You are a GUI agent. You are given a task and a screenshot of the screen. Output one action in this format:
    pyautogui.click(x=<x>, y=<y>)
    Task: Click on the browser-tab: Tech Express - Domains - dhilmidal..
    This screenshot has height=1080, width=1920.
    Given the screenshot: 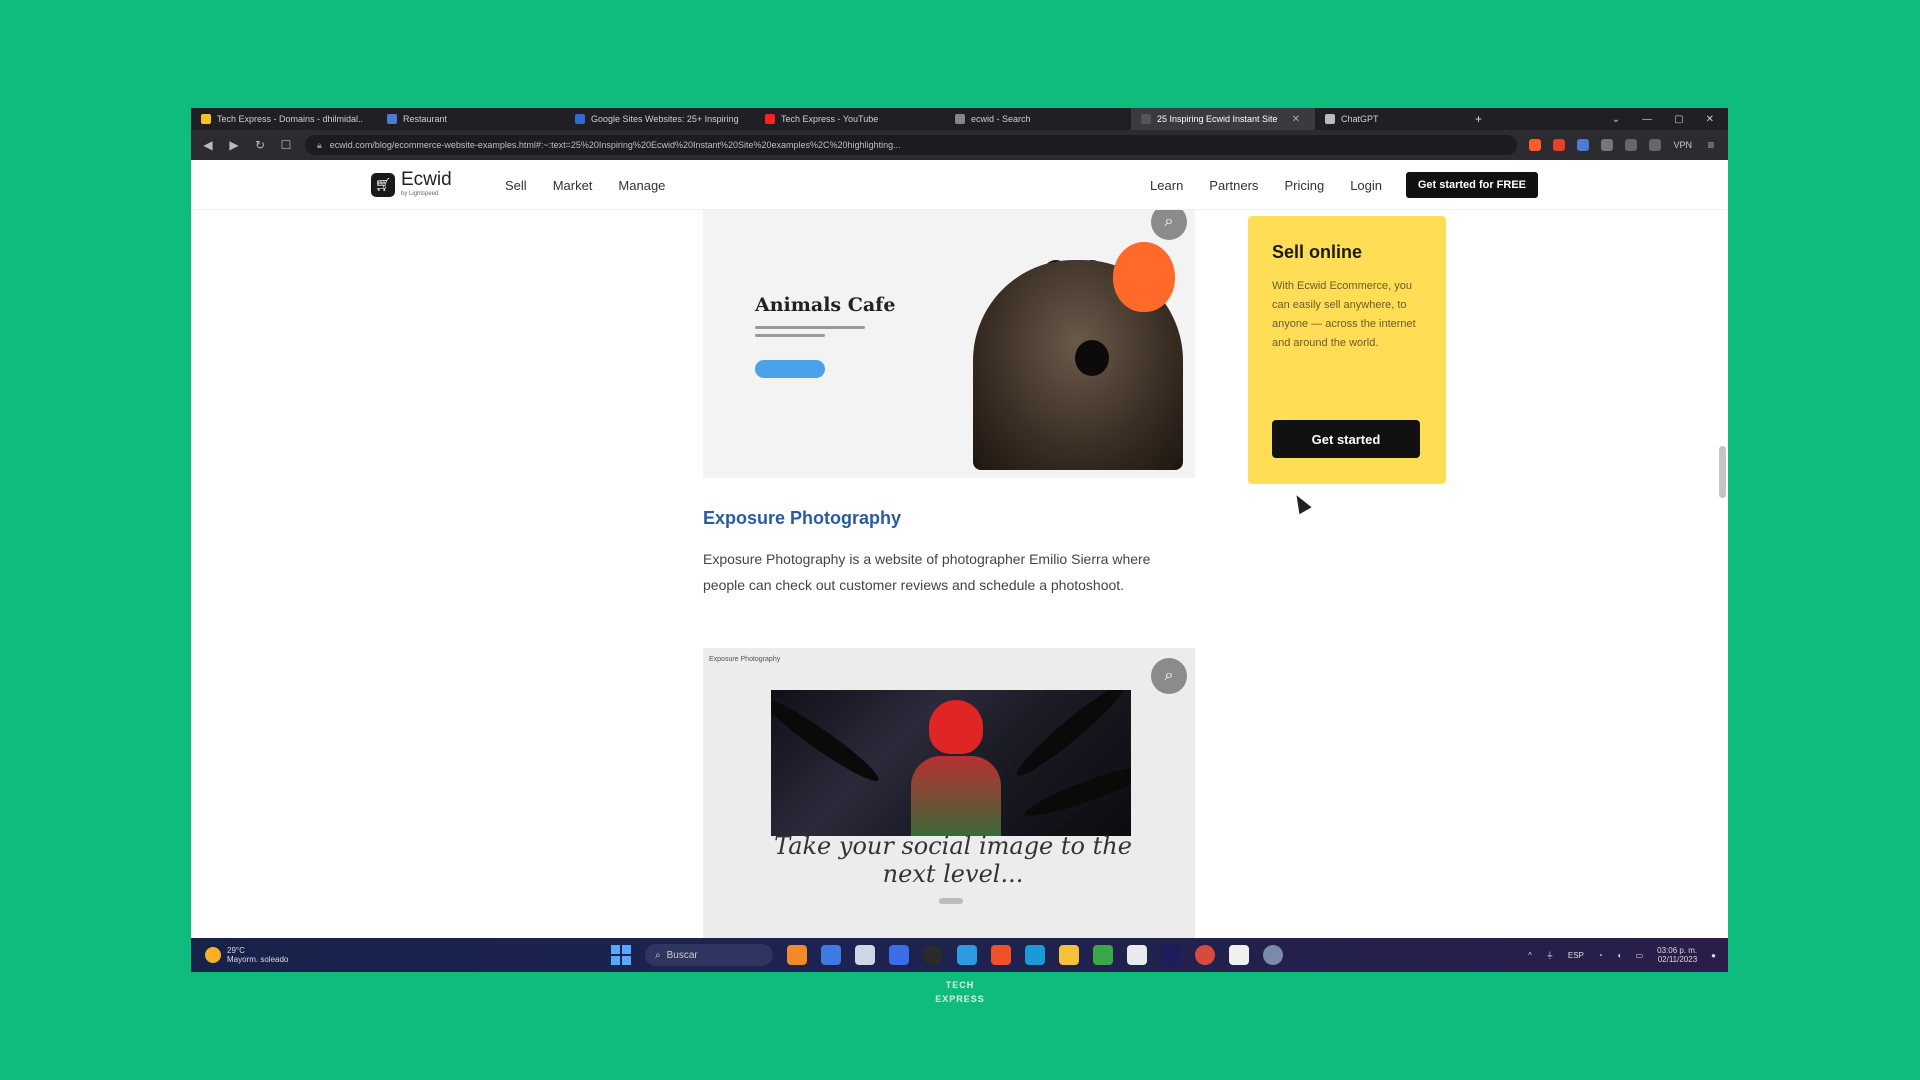 What is the action you would take?
    pyautogui.click(x=284, y=119)
    